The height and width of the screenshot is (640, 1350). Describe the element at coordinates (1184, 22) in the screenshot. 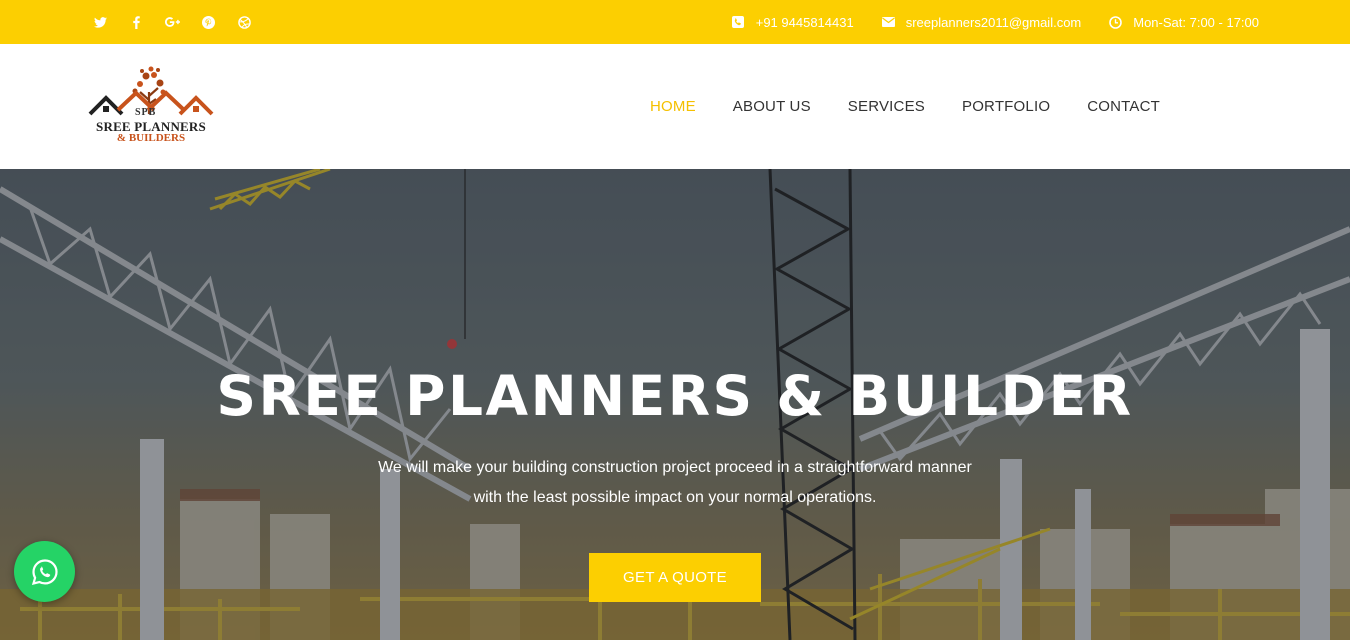

I see `hours-info: Mon-Sat: 7:00 - 17:00` at that location.